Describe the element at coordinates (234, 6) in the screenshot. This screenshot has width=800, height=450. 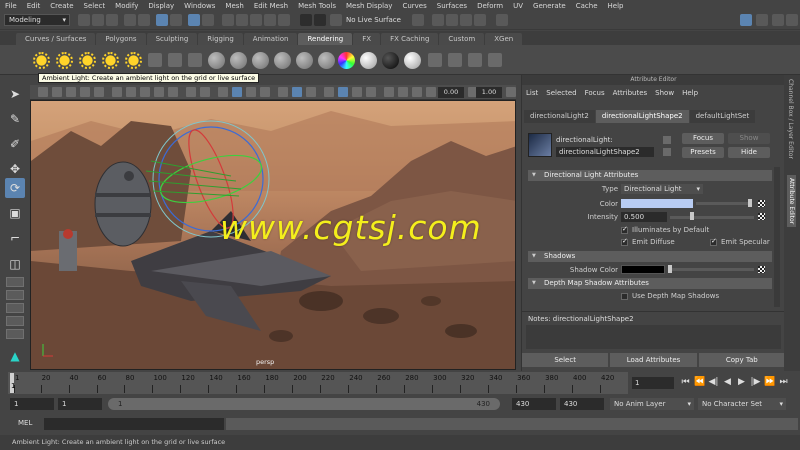
I see `menu-mesh: Mesh` at that location.